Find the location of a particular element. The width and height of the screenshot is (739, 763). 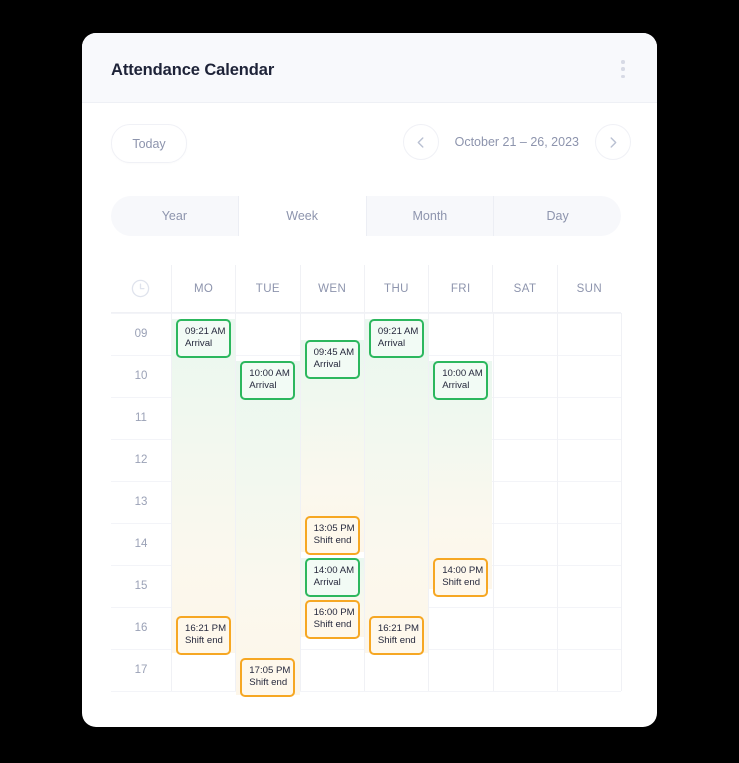

event-time: 14:00 AM is located at coordinates (334, 570).